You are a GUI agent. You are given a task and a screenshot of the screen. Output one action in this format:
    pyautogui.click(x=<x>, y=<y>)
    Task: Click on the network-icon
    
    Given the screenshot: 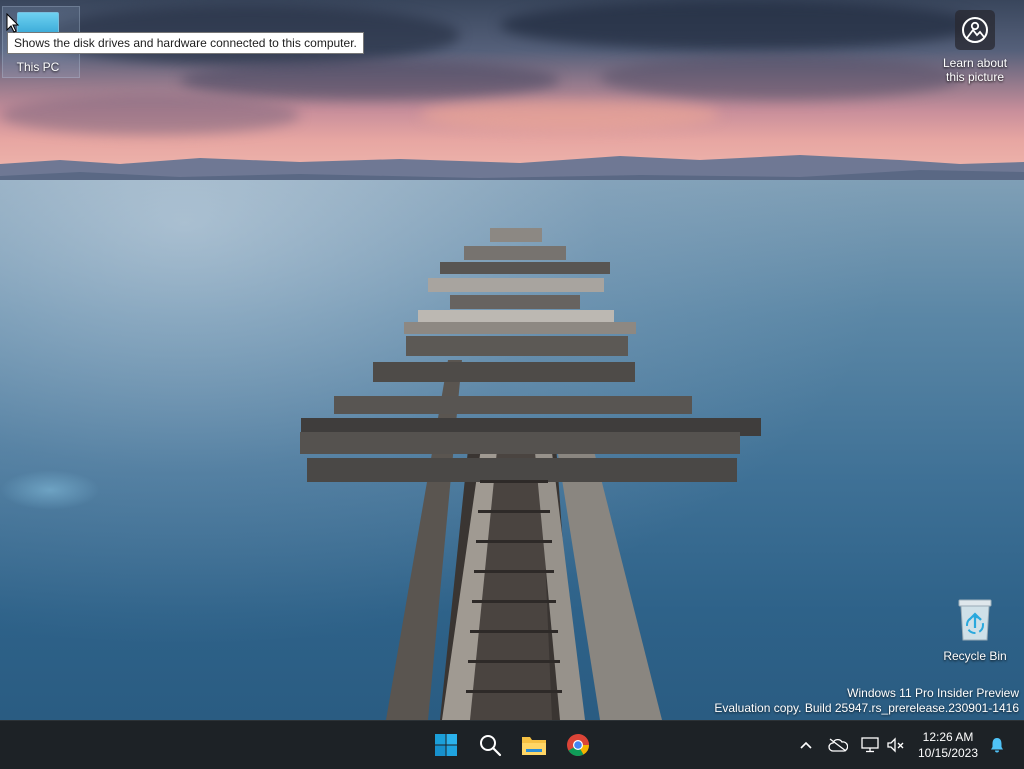 What is the action you would take?
    pyautogui.click(x=870, y=745)
    